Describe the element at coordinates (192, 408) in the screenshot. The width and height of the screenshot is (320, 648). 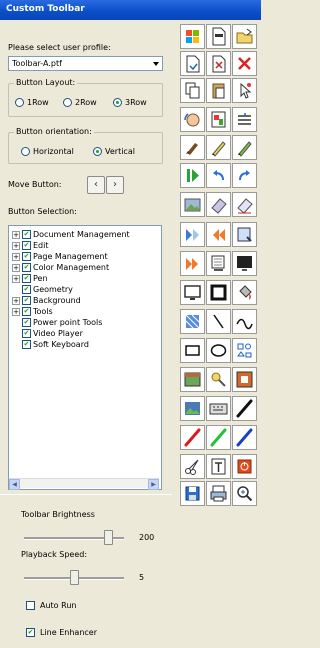
I see `image-button` at that location.